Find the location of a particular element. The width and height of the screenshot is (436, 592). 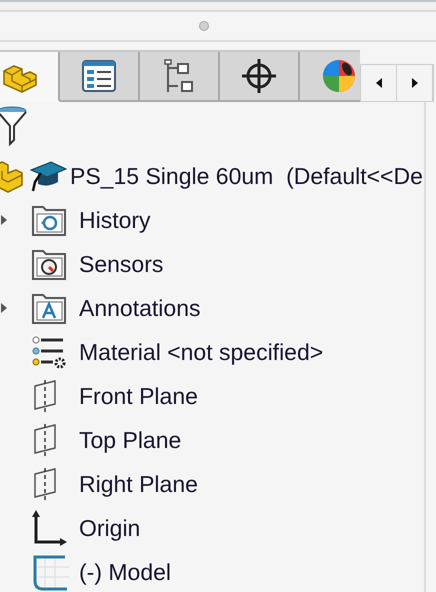

tree-item-label: PS_15 Single 60um (Default<<De is located at coordinates (246, 176).